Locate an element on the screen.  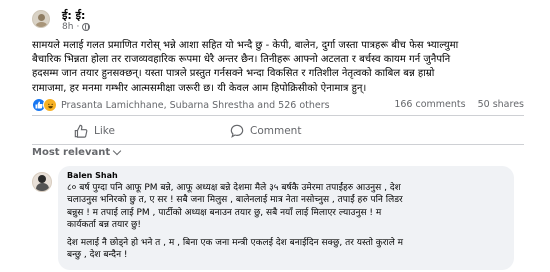
comment-line: कार्यकर्ता बन्न तयार छु! is located at coordinates (104, 225).